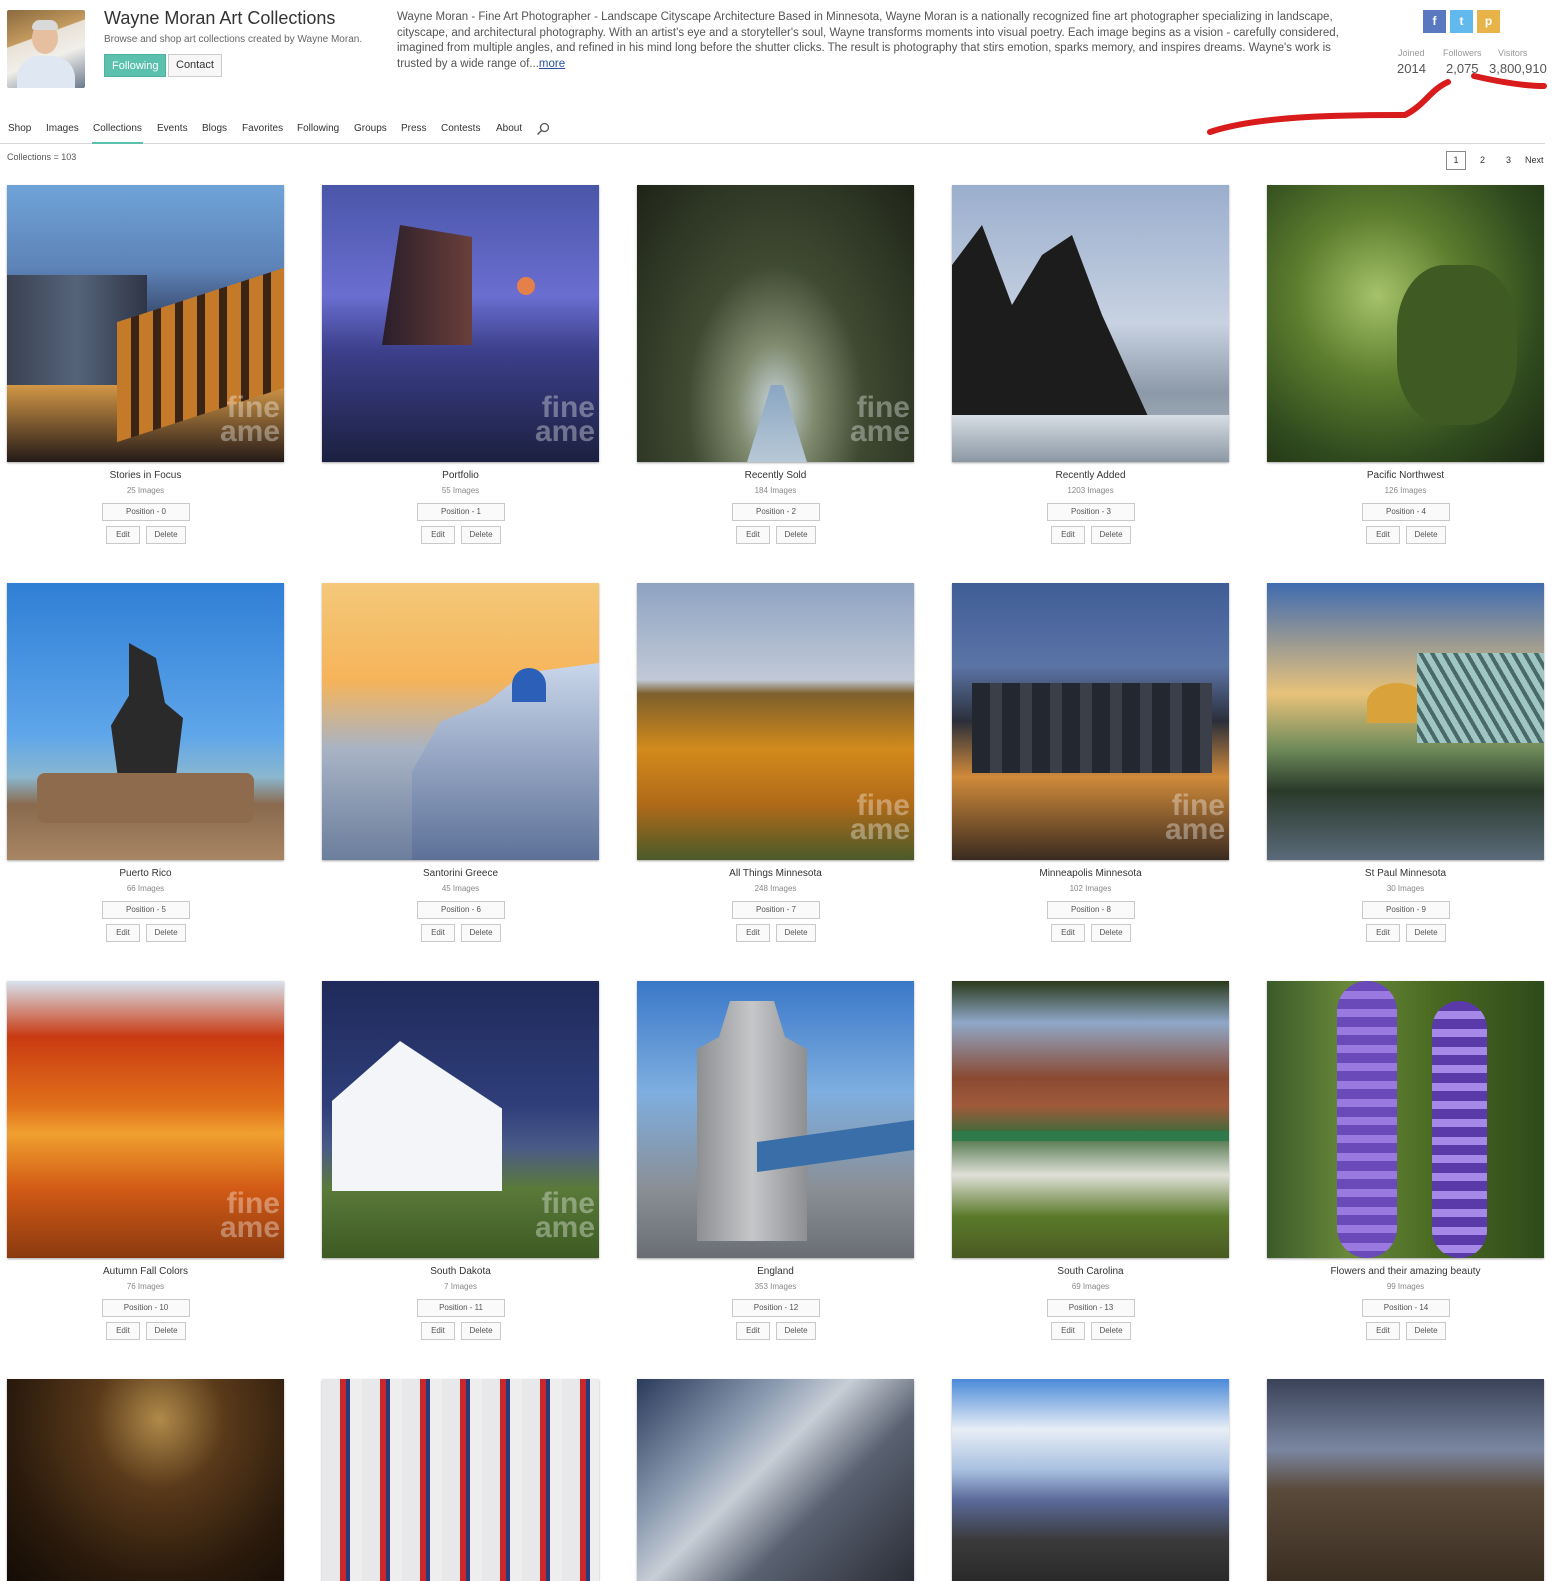 The height and width of the screenshot is (1581, 1561). Describe the element at coordinates (460, 475) in the screenshot. I see `collection-title: Portfolio` at that location.